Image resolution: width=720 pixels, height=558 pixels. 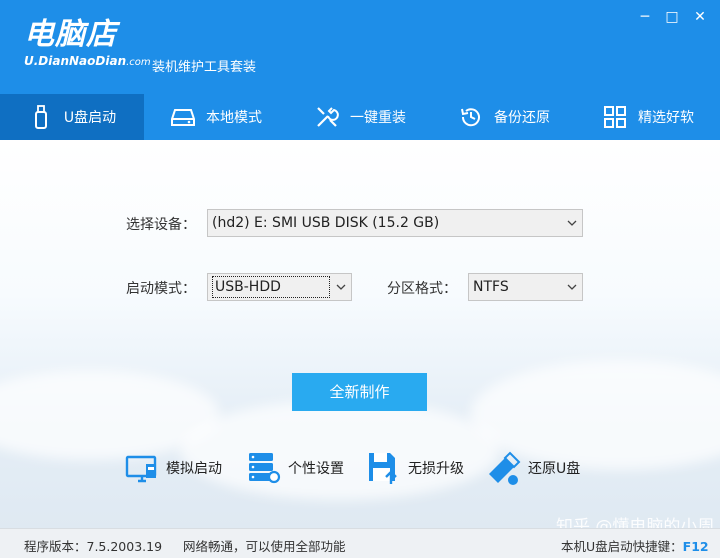 I want to click on logo-main-text: 电脑店, so click(x=70, y=34).